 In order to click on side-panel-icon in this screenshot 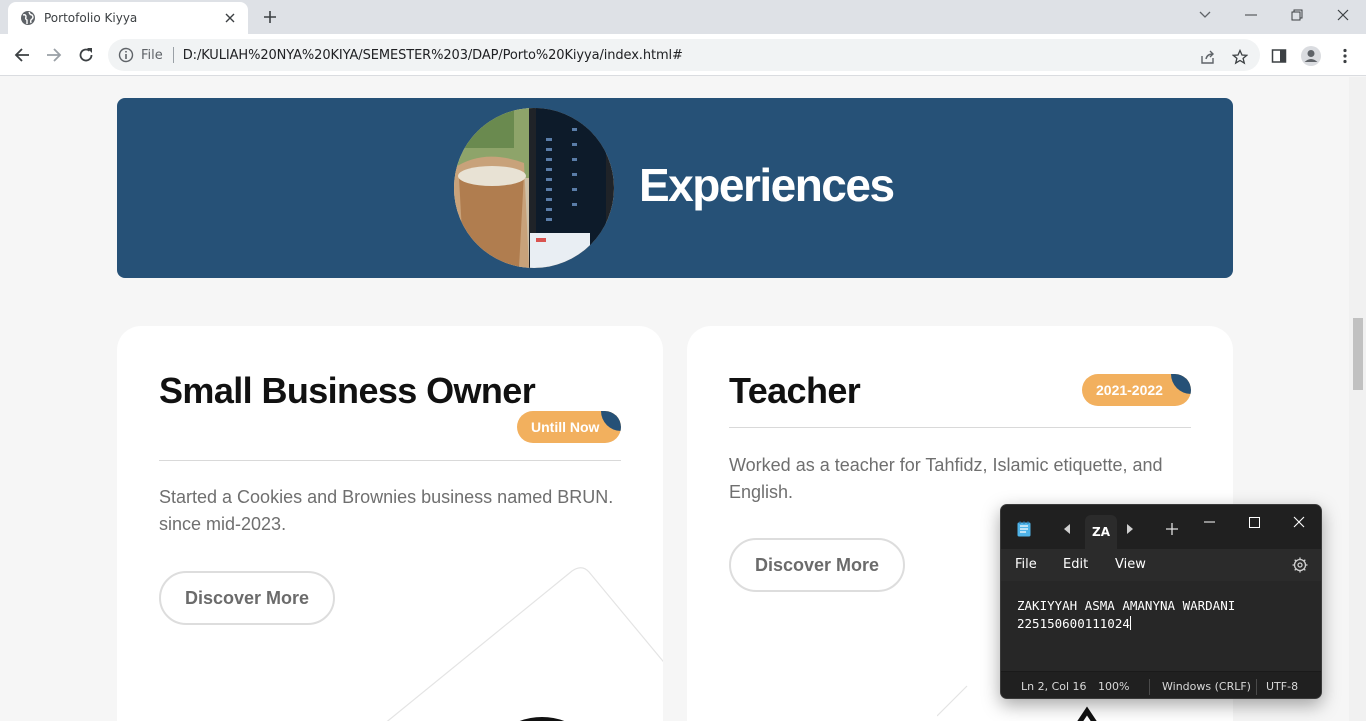, I will do `click(1279, 56)`.